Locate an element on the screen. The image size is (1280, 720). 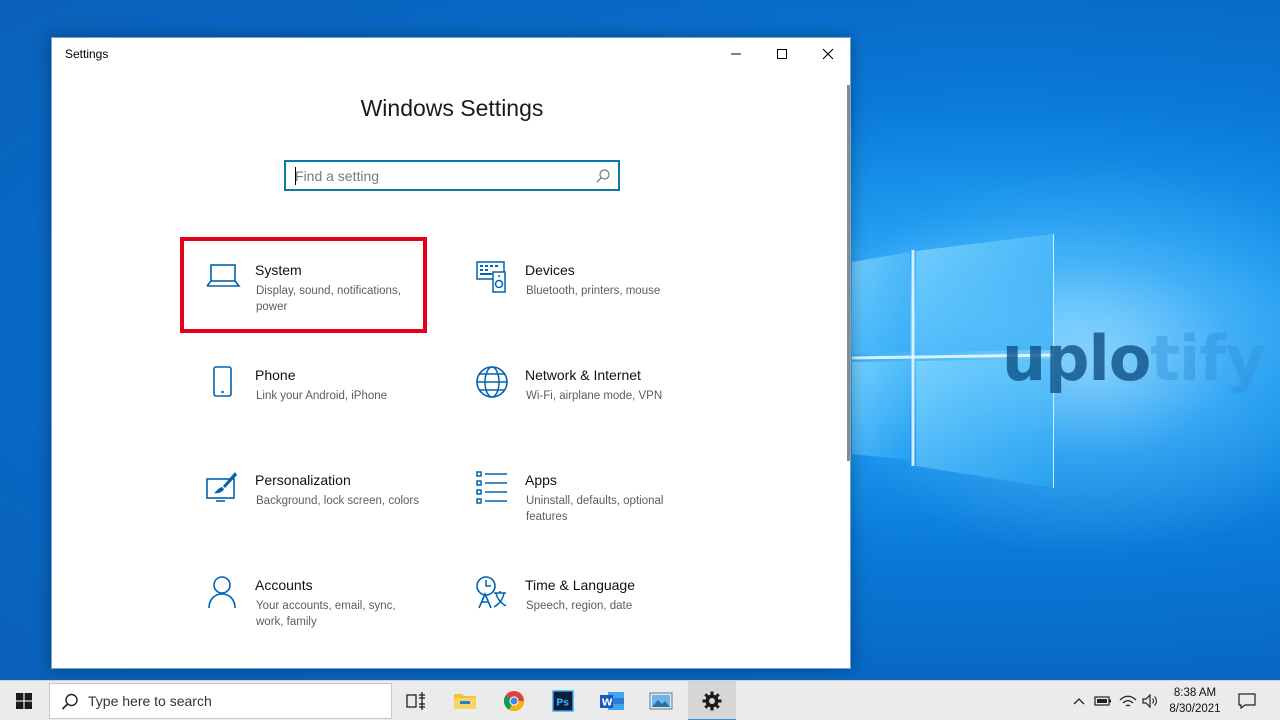
task-view-icon is located at coordinates (415, 701).